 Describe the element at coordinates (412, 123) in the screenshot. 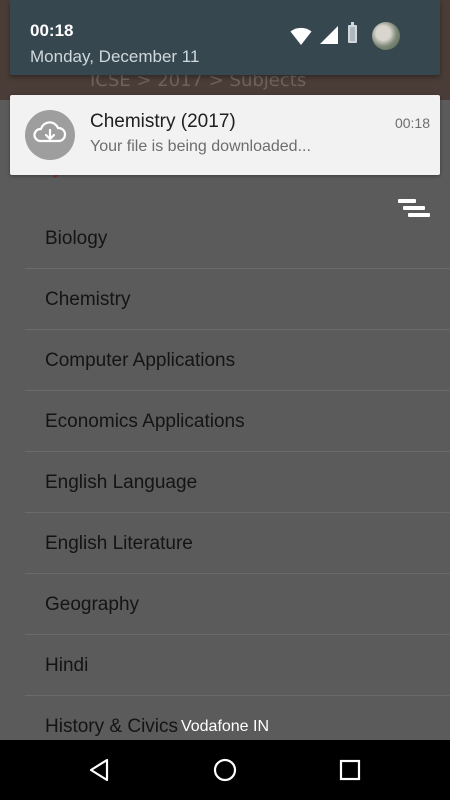

I see `notification-time: 00:18` at that location.